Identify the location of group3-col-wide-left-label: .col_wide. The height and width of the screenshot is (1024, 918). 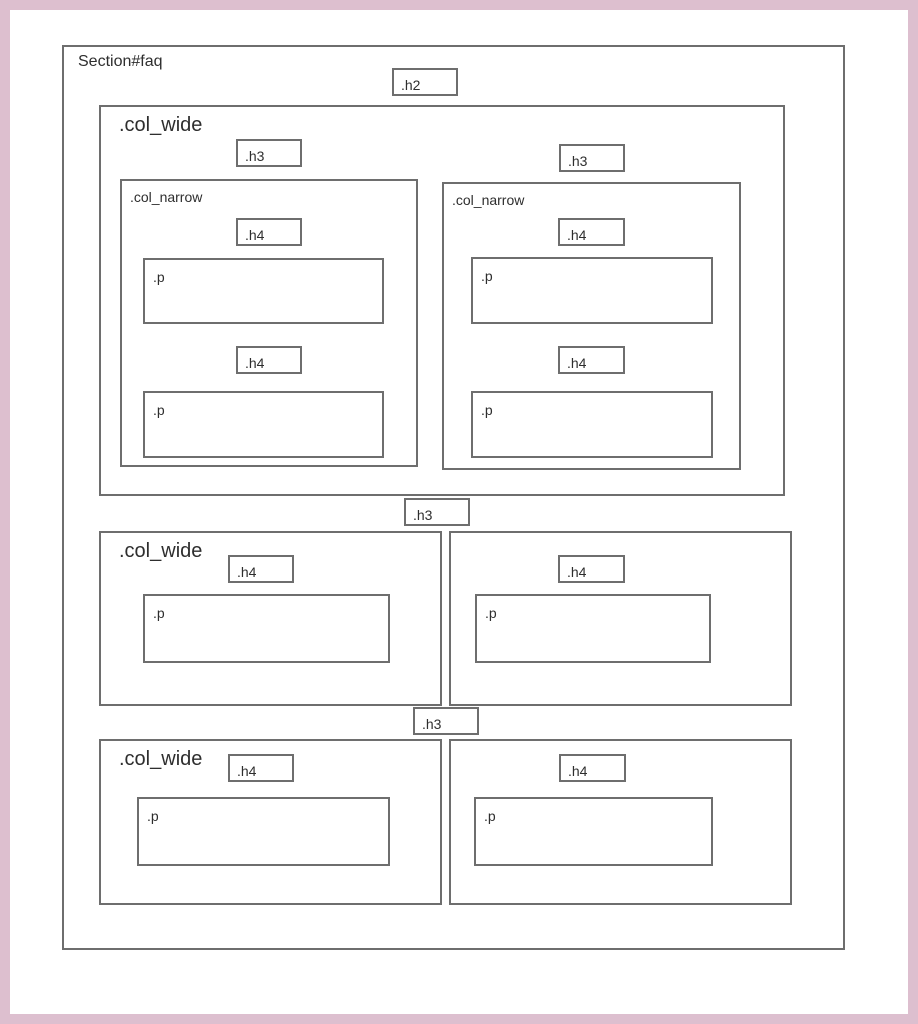
(161, 759).